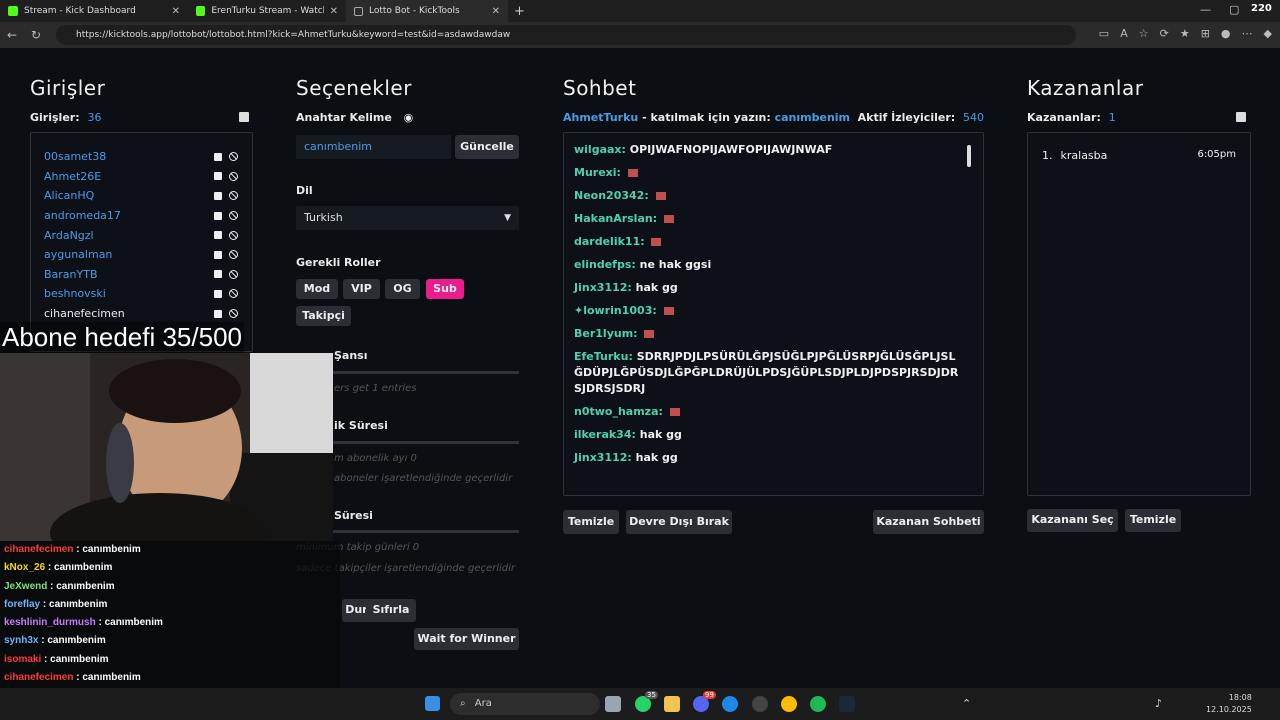 Image resolution: width=1280 pixels, height=720 pixels. What do you see at coordinates (1205, 9) in the screenshot?
I see `minimize-button: —` at bounding box center [1205, 9].